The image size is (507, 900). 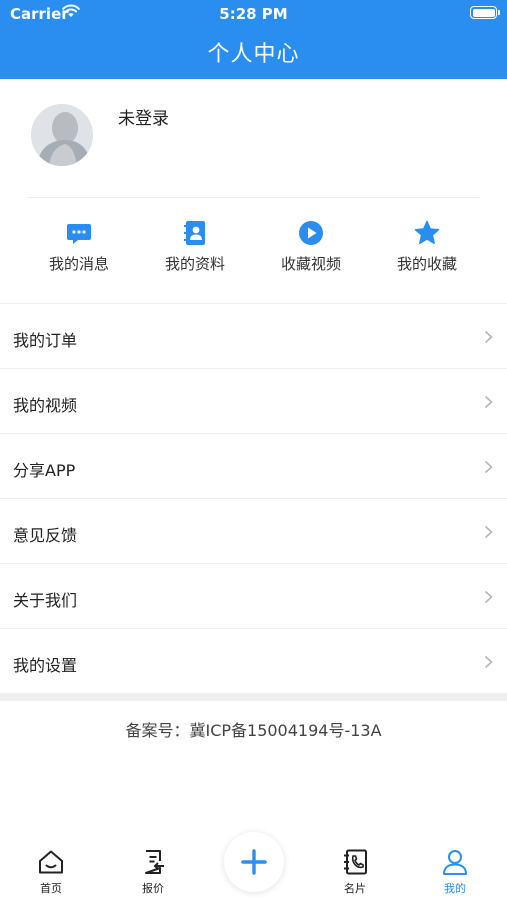 What do you see at coordinates (45, 405) in the screenshot?
I see `menu-item-label: 我的视频` at bounding box center [45, 405].